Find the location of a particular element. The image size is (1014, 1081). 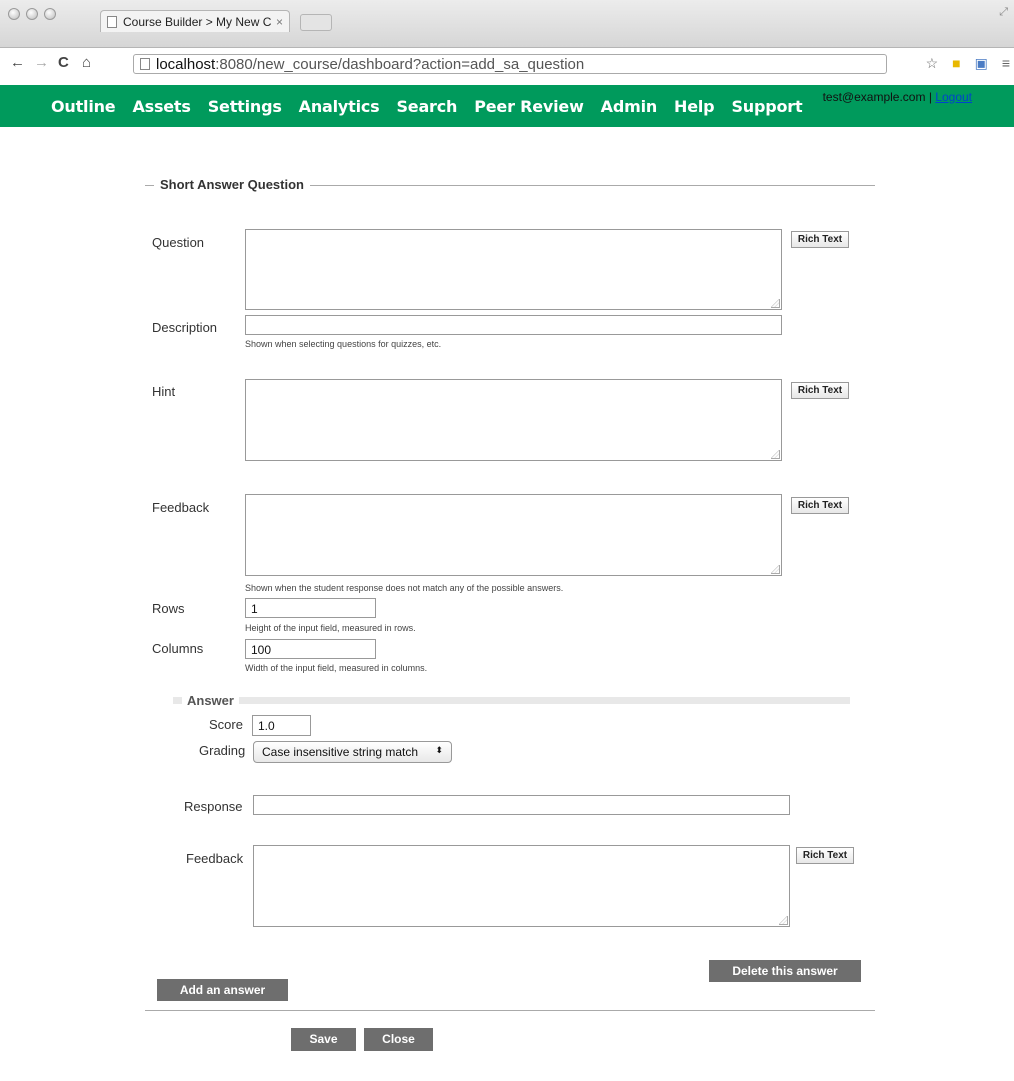

select-arrows-icon: ⬍ is located at coordinates (439, 750).